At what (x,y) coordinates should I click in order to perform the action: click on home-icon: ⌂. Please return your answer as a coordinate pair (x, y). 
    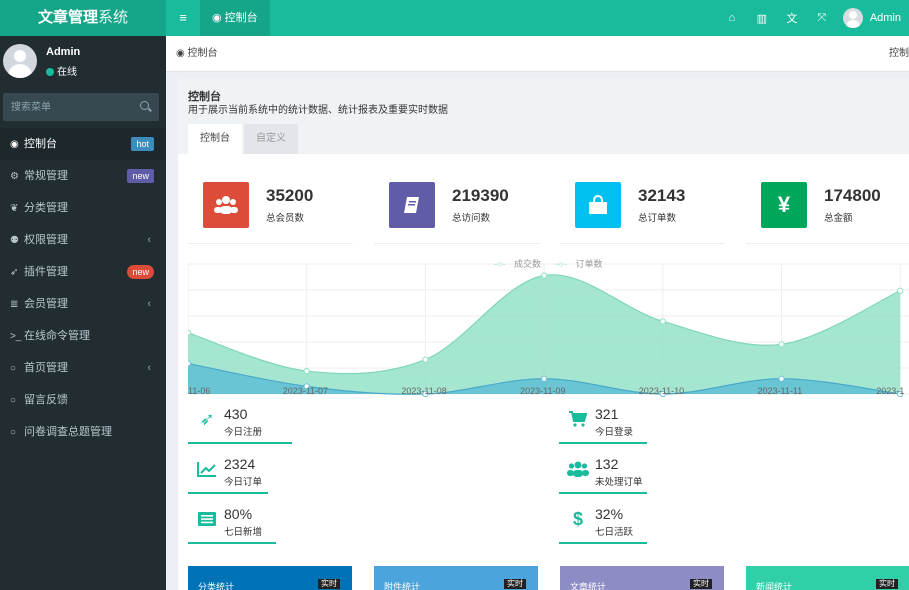
    Looking at the image, I should click on (732, 18).